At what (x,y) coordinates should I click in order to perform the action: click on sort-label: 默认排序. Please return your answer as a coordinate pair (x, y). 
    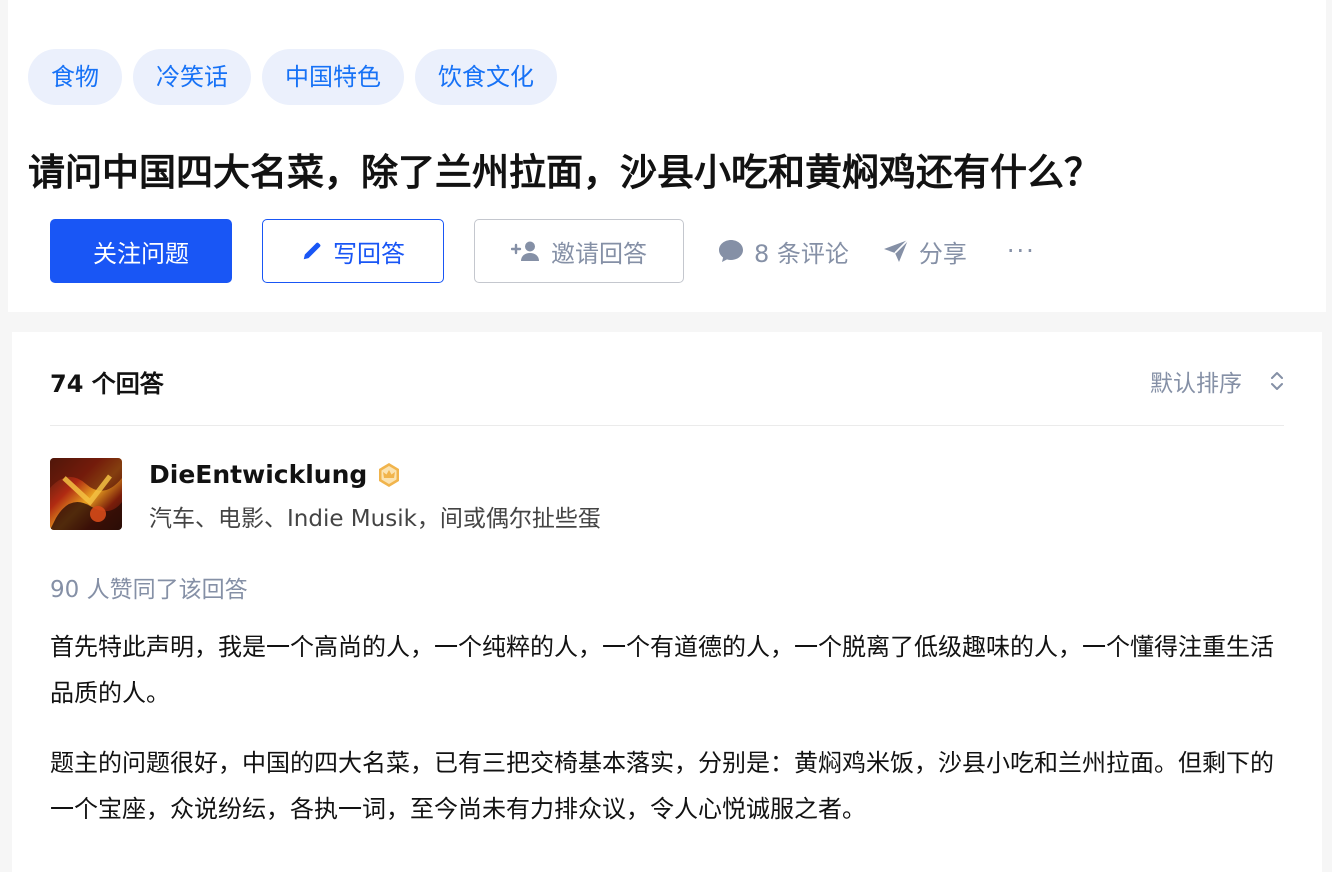
    Looking at the image, I should click on (1196, 384).